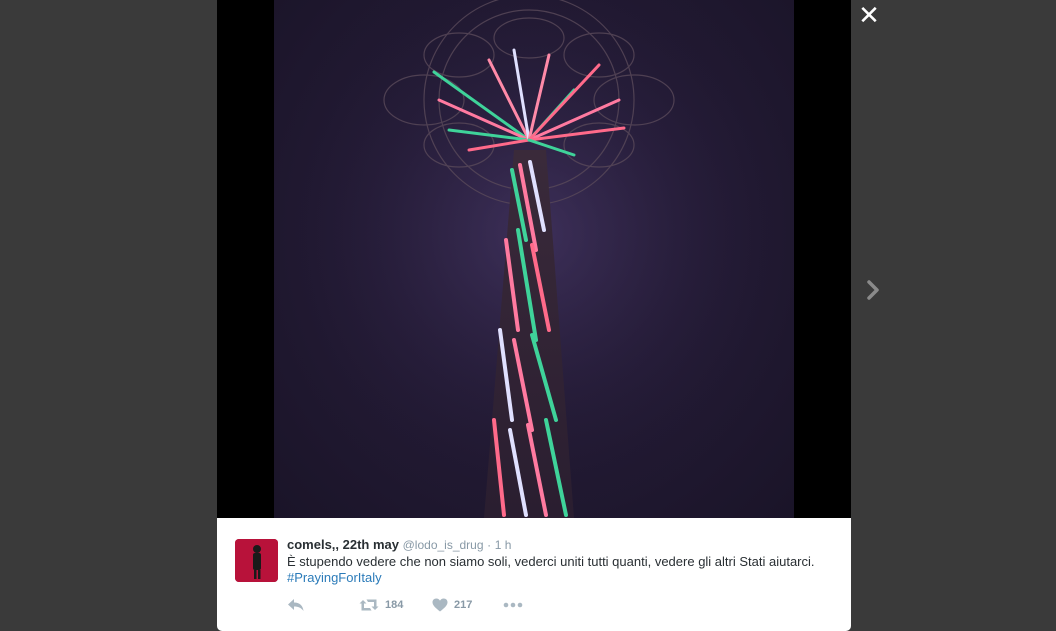 This screenshot has height=631, width=1056. I want to click on timestamp: 1 h, so click(503, 545).